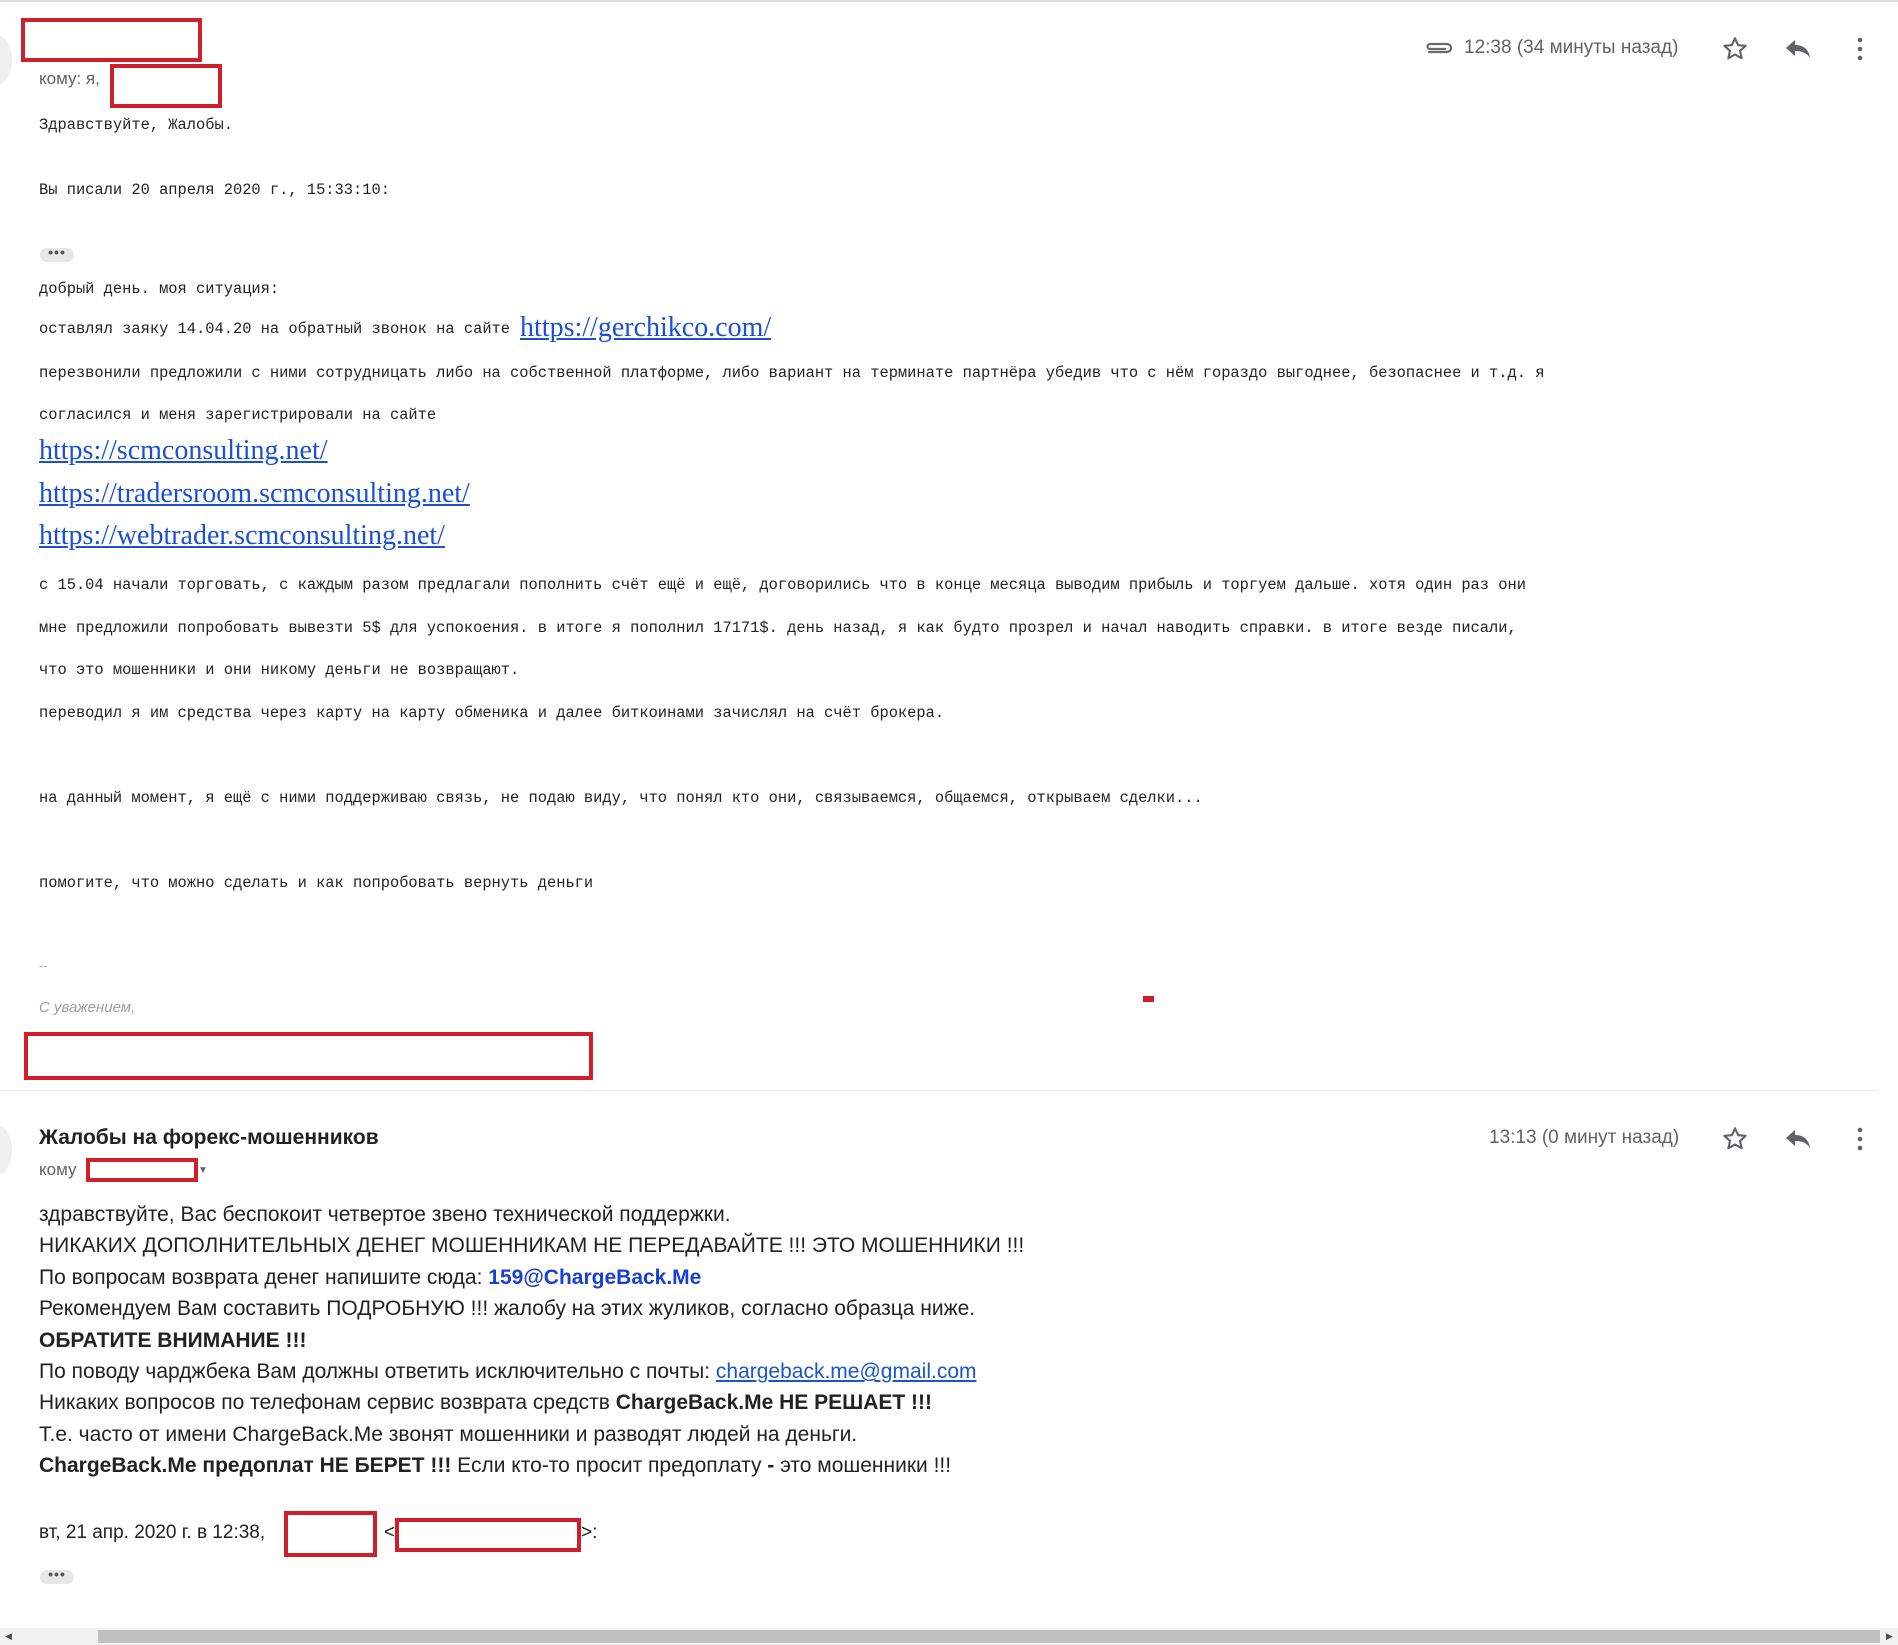 The height and width of the screenshot is (1645, 1898). Describe the element at coordinates (159, 289) in the screenshot. I see `body-line: добрый день. моя ситуация:` at that location.